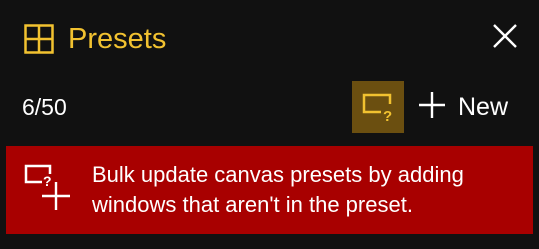 The height and width of the screenshot is (249, 539). What do you see at coordinates (432, 107) in the screenshot?
I see `plus-icon` at bounding box center [432, 107].